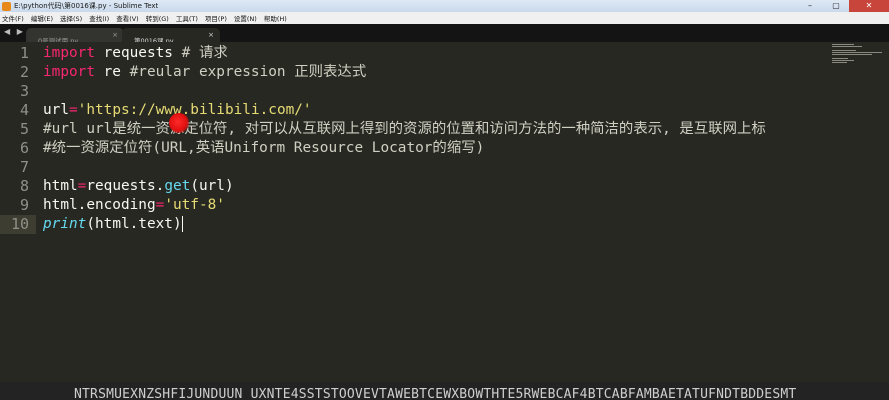 The width and height of the screenshot is (889, 400). I want to click on menu-file: 文件(F), so click(13, 18).